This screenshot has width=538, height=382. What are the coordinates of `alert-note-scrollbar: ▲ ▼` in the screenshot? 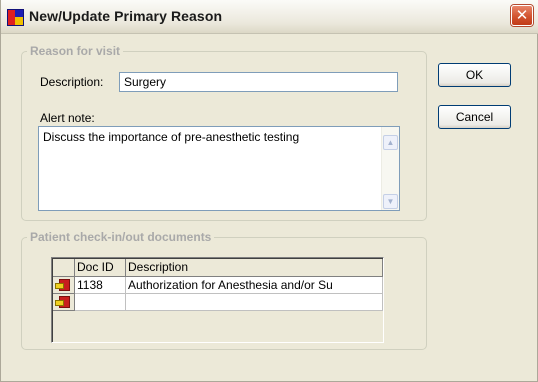 It's located at (390, 168).